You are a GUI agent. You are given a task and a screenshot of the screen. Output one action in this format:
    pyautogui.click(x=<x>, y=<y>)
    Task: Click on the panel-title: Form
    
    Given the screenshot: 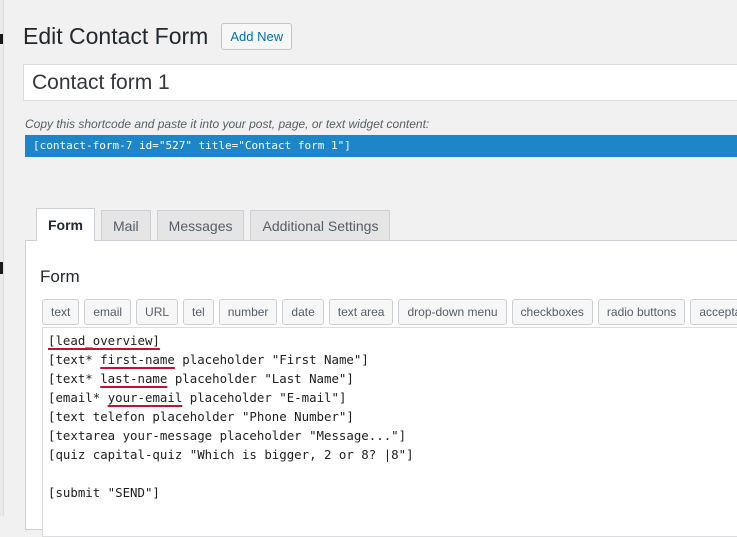 What is the action you would take?
    pyautogui.click(x=60, y=276)
    